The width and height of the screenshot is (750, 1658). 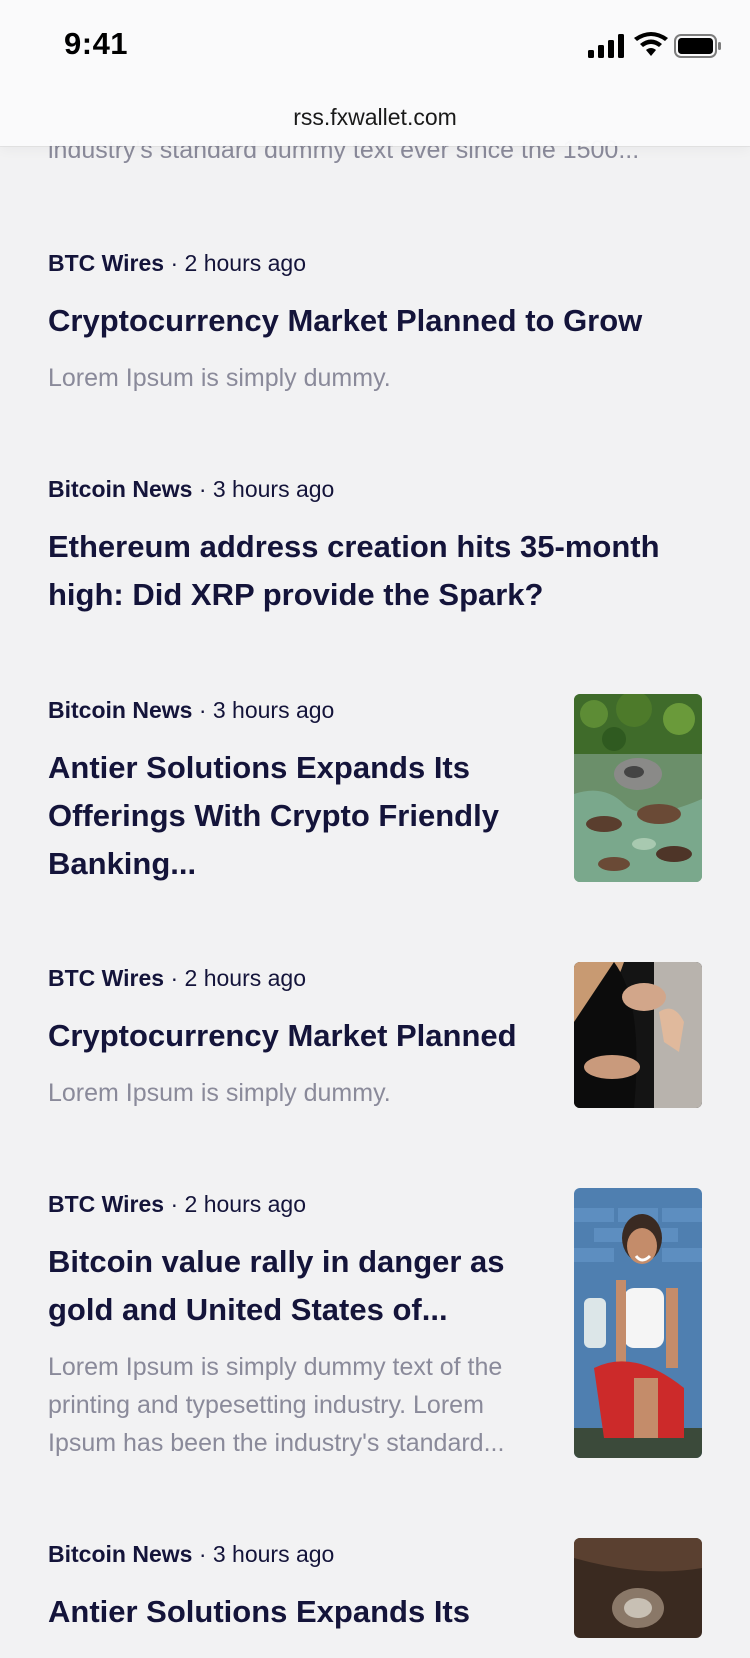 What do you see at coordinates (96, 43) in the screenshot?
I see `status-time: 9:41` at bounding box center [96, 43].